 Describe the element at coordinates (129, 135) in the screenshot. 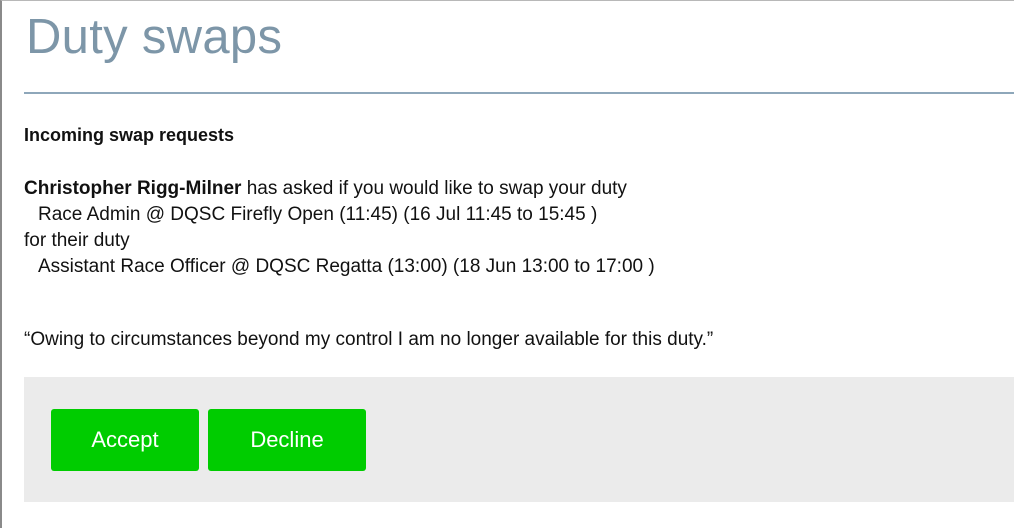

I see `section-heading-incoming: Incoming swap requests` at that location.